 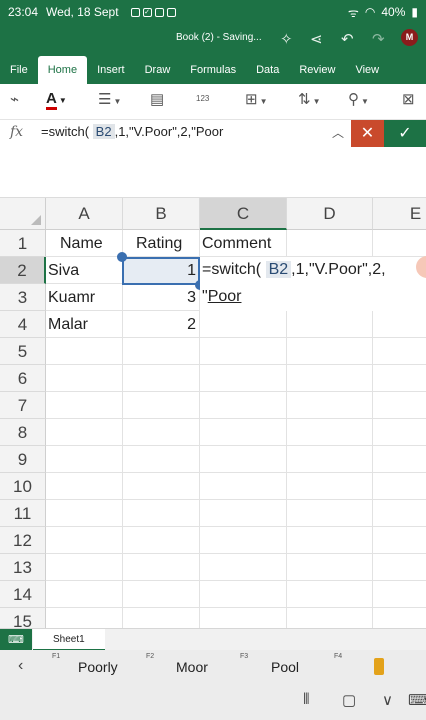 I want to click on fx-icon: fx, so click(x=17, y=132).